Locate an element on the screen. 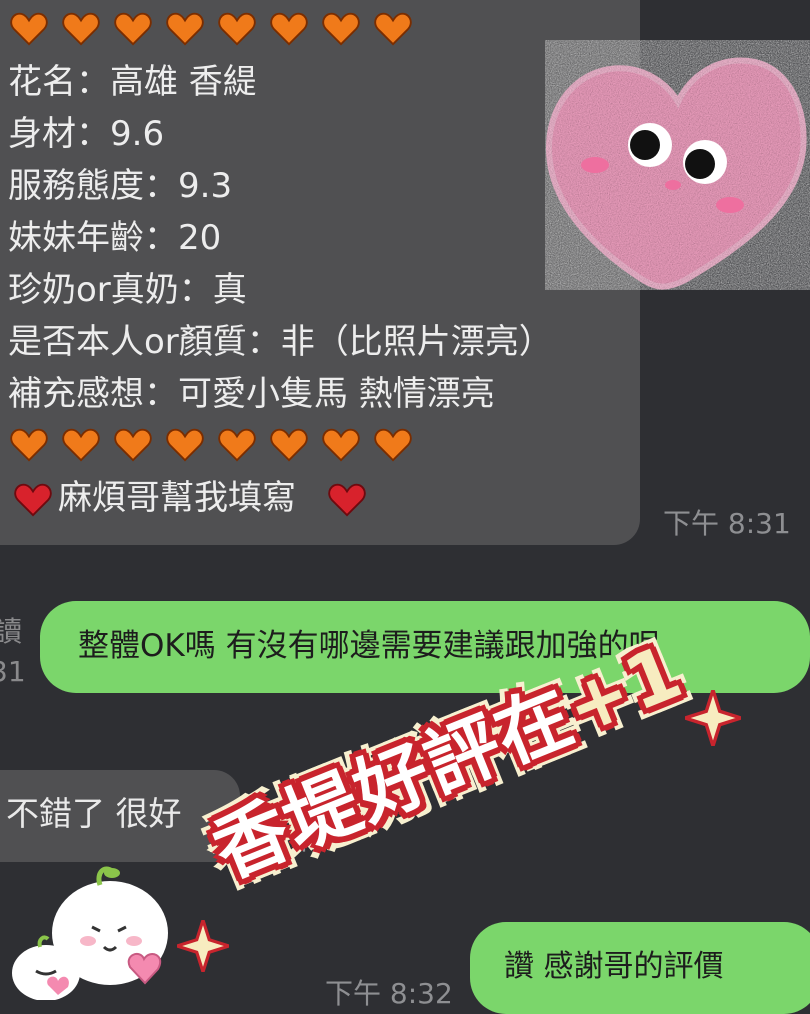  message-line-figure: 身材：9.6 is located at coordinates (86, 134).